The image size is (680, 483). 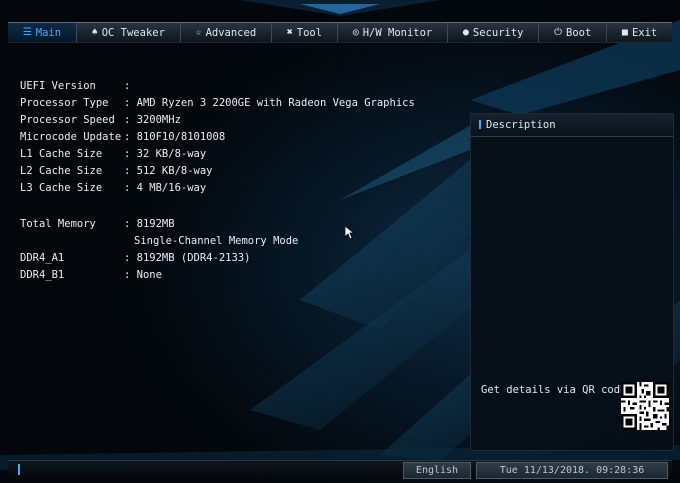 I want to click on info-label: L1 Cache Size, so click(x=61, y=154).